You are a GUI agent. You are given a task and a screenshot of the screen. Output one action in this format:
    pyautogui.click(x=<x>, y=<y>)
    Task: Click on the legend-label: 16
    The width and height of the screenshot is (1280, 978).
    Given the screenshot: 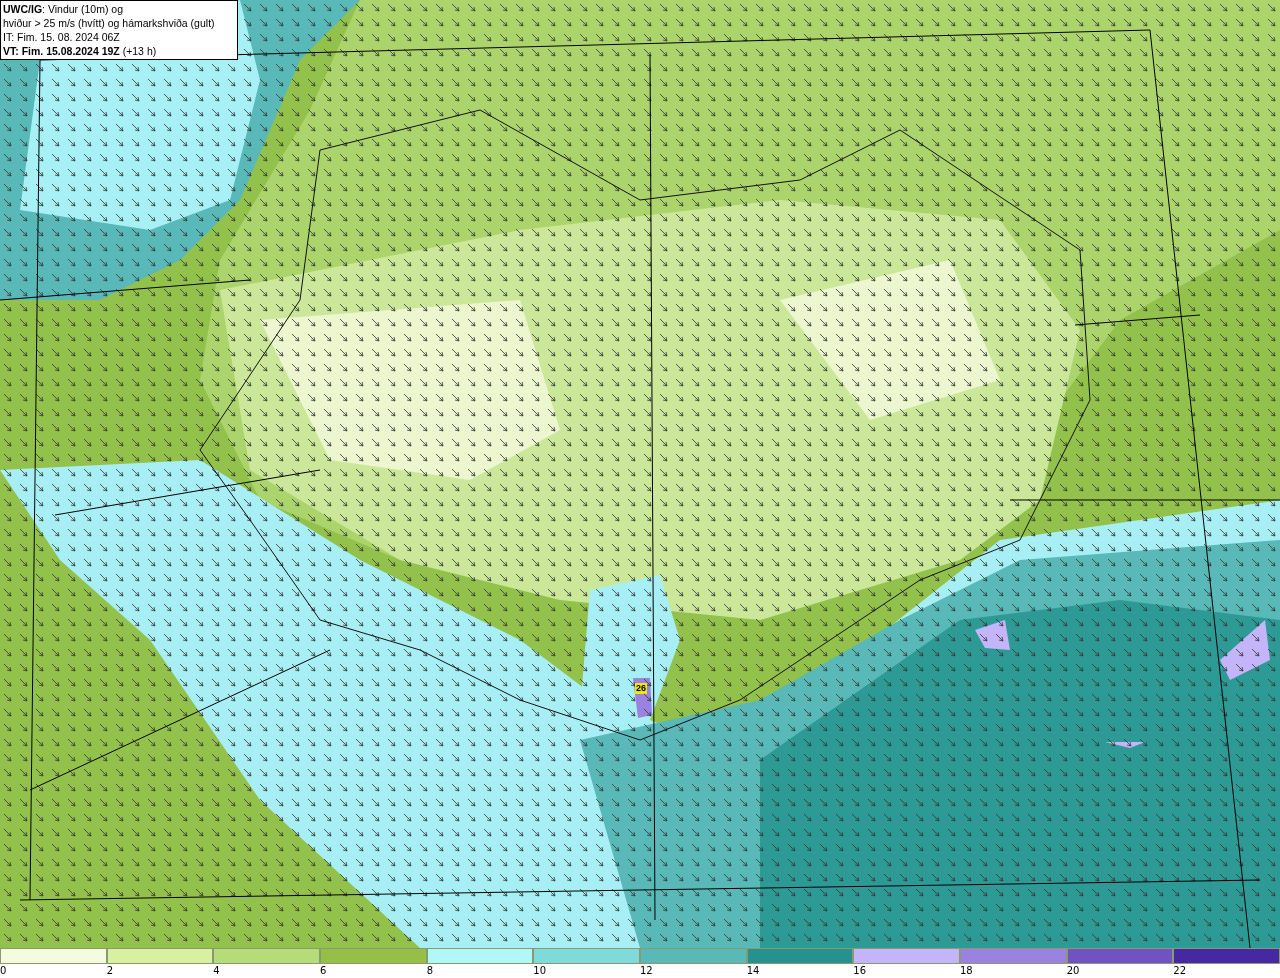 What is the action you would take?
    pyautogui.click(x=860, y=971)
    